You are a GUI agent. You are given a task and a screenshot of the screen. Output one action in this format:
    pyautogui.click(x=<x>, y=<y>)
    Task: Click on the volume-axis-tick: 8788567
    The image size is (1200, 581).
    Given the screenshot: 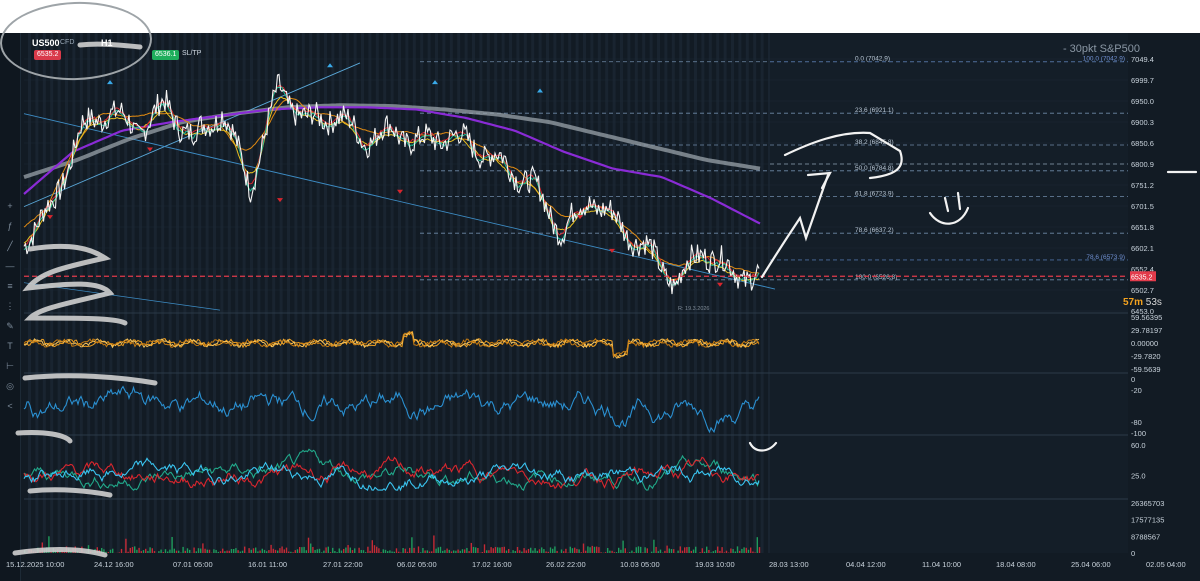 What is the action you would take?
    pyautogui.click(x=1145, y=536)
    